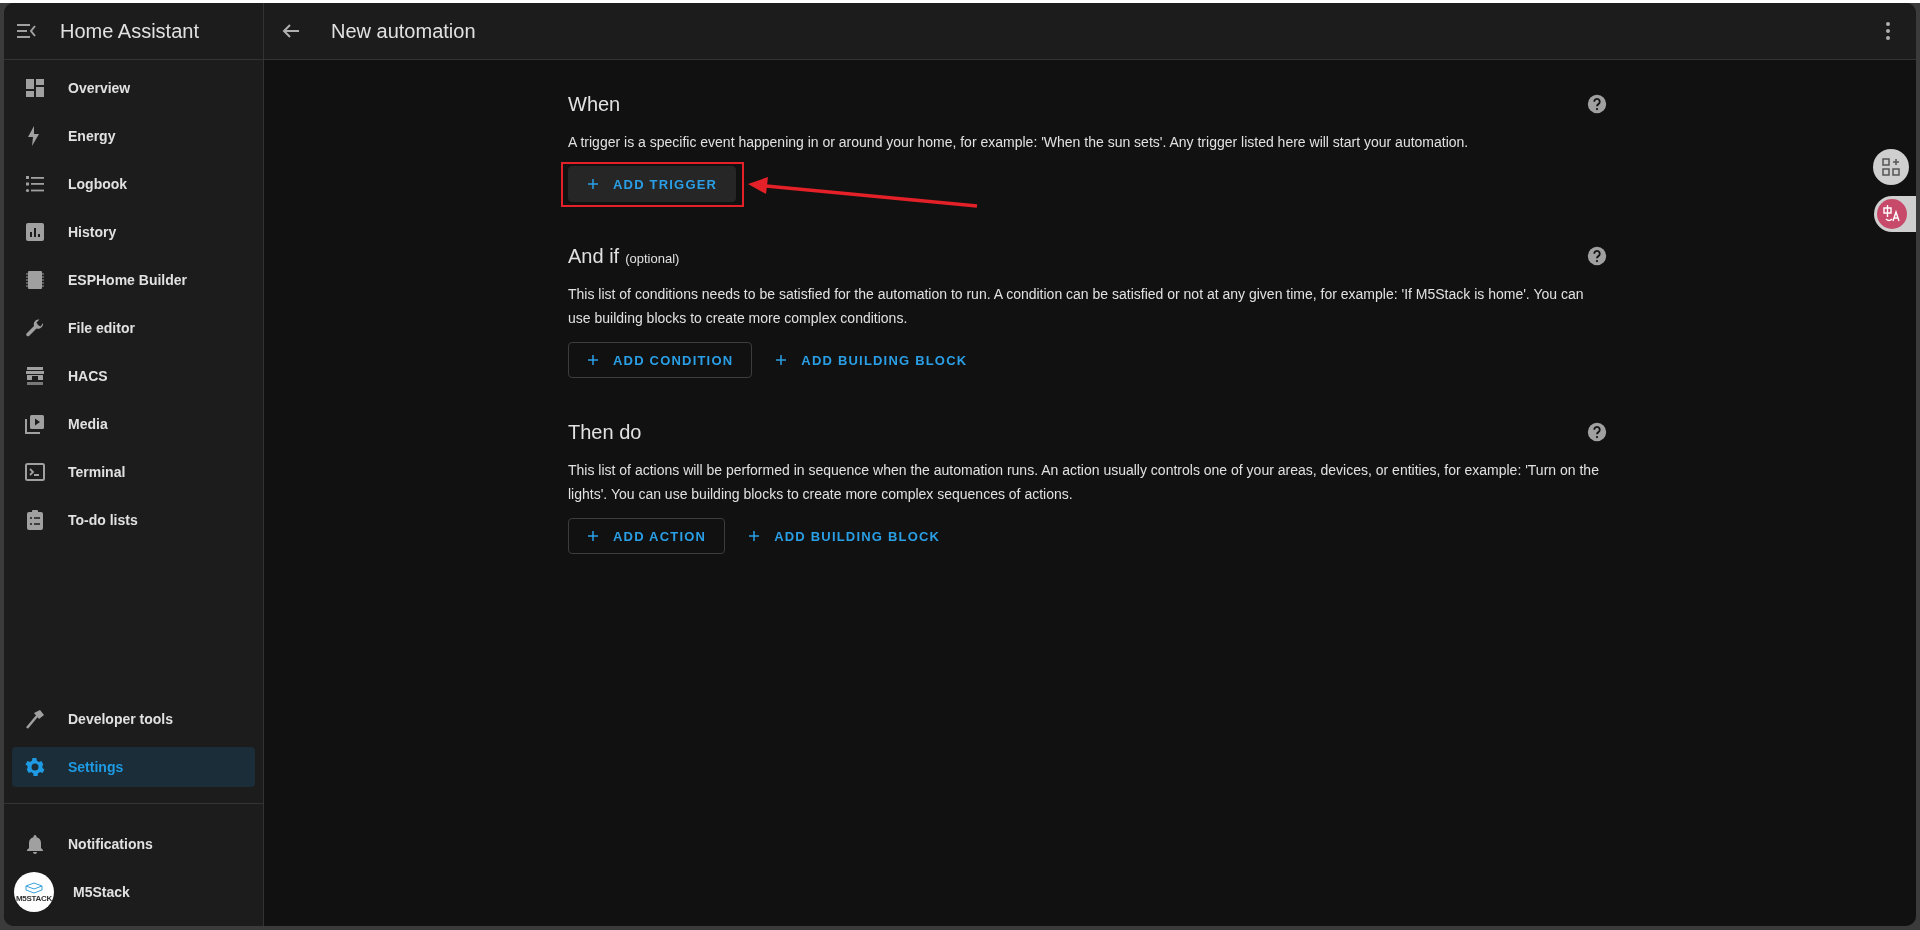 This screenshot has width=1920, height=930. What do you see at coordinates (133, 719) in the screenshot?
I see `sidebar-item: Developer tools` at bounding box center [133, 719].